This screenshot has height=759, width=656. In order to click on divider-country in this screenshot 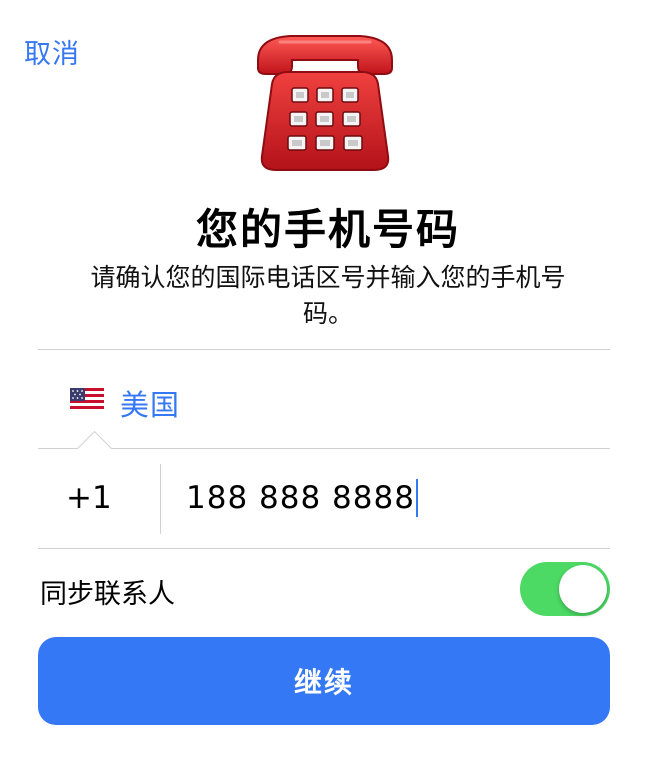, I will do `click(324, 448)`.